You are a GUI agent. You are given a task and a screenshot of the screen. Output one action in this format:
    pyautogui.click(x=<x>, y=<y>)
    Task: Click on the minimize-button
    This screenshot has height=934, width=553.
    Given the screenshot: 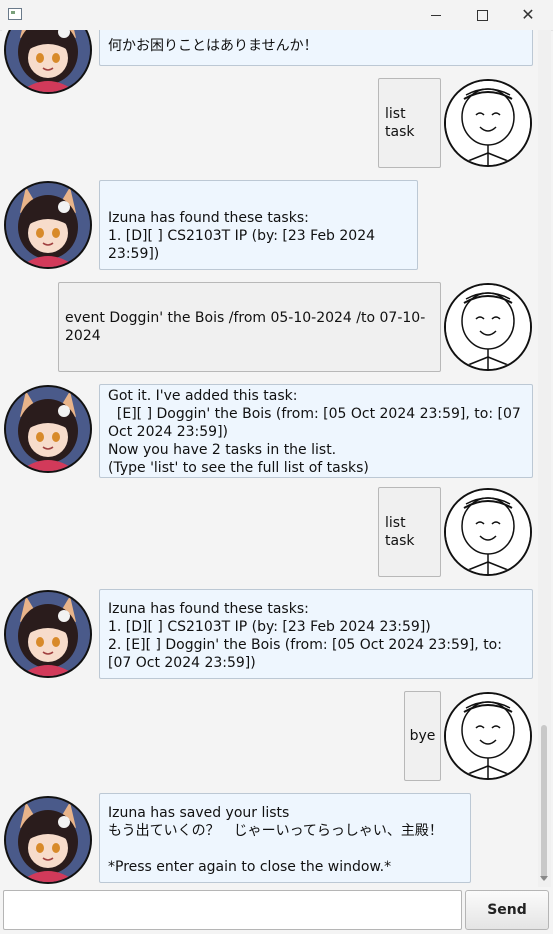 What is the action you would take?
    pyautogui.click(x=436, y=15)
    